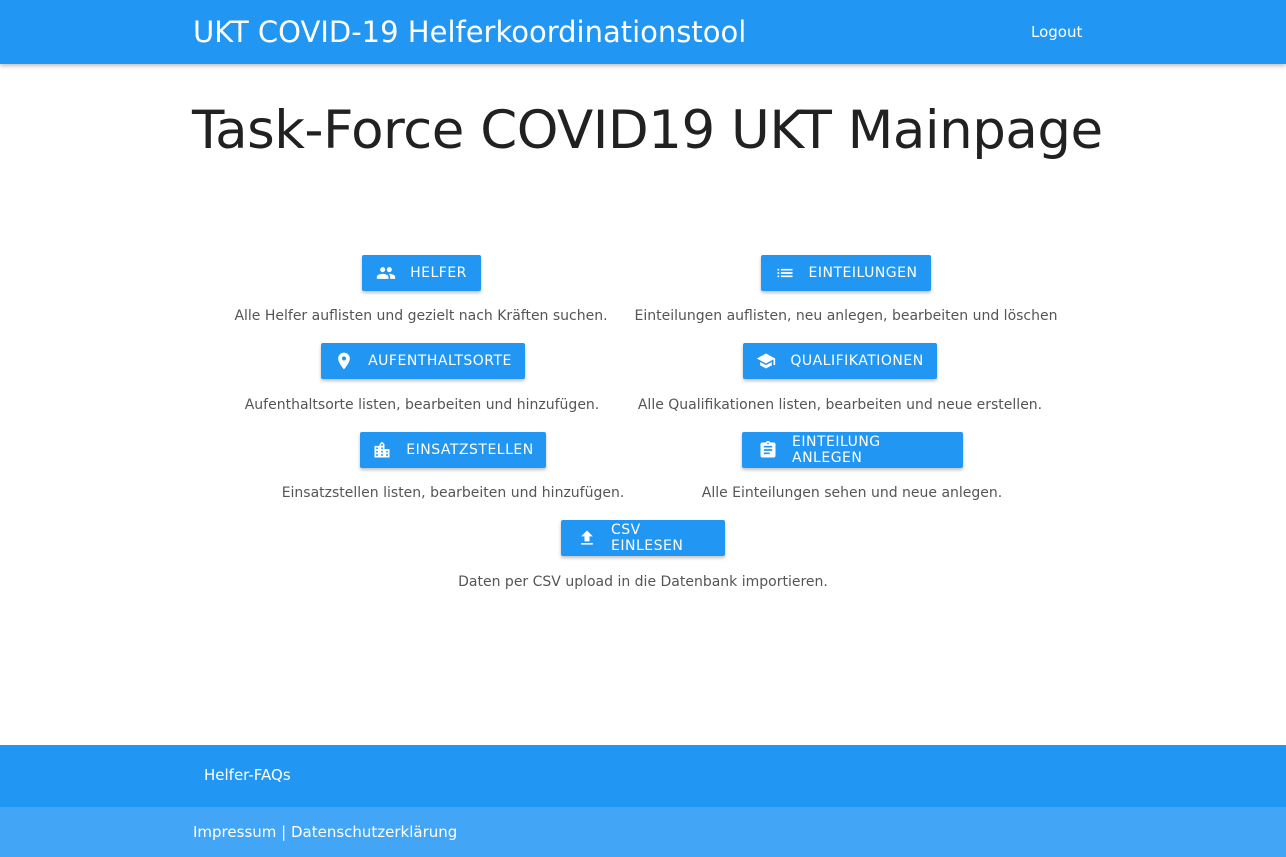 This screenshot has width=1286, height=857. I want to click on qualifikationen-button: QUALIFIKATIONEN, so click(840, 361).